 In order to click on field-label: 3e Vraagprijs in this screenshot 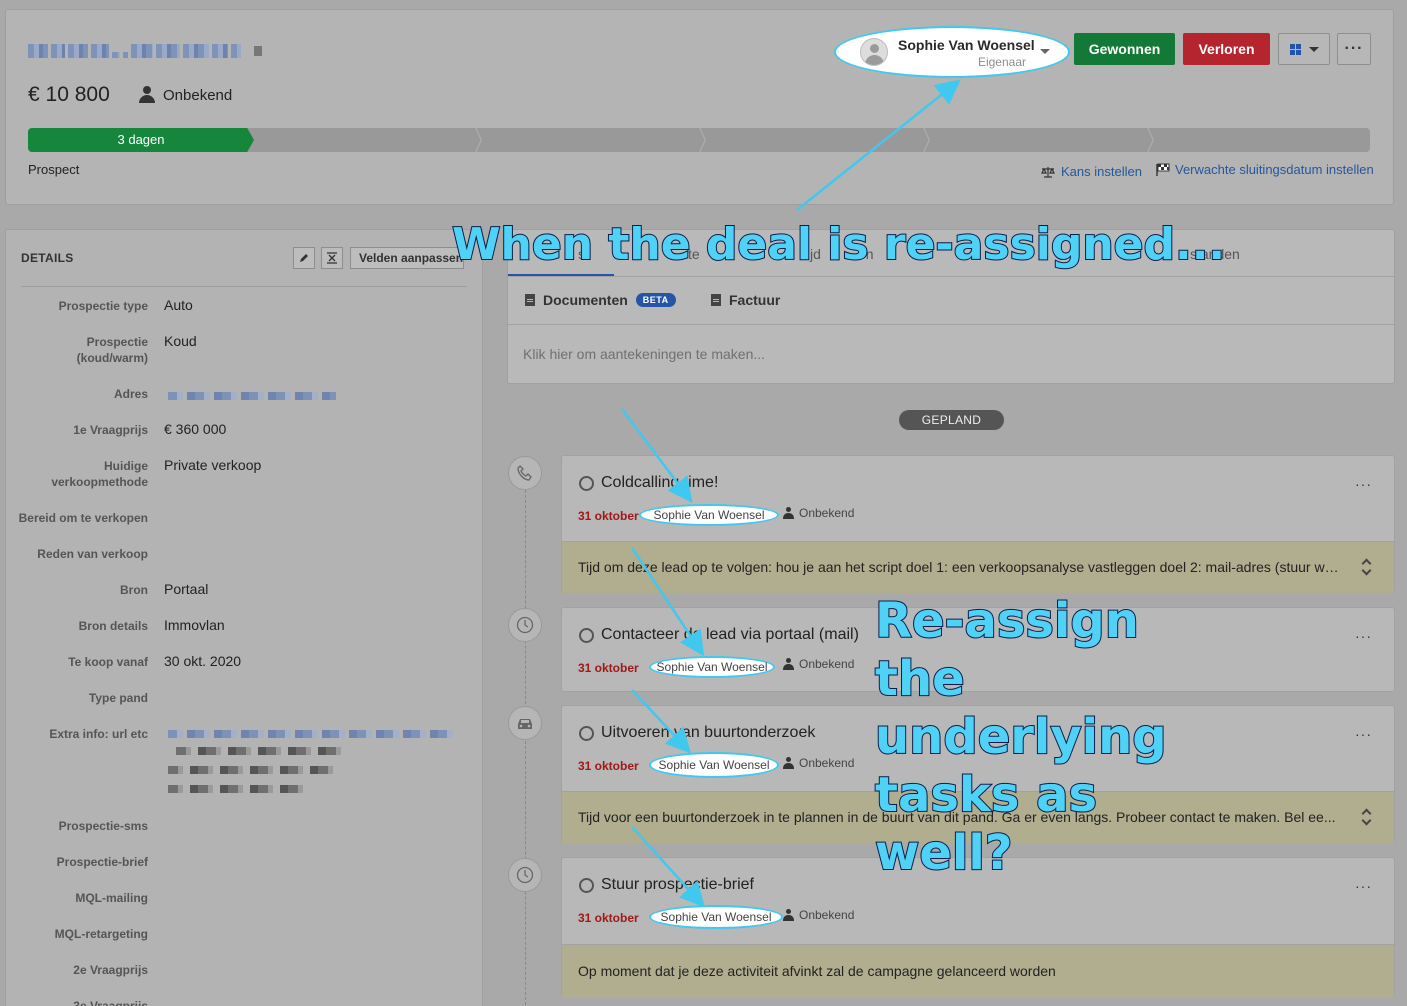, I will do `click(110, 1002)`.